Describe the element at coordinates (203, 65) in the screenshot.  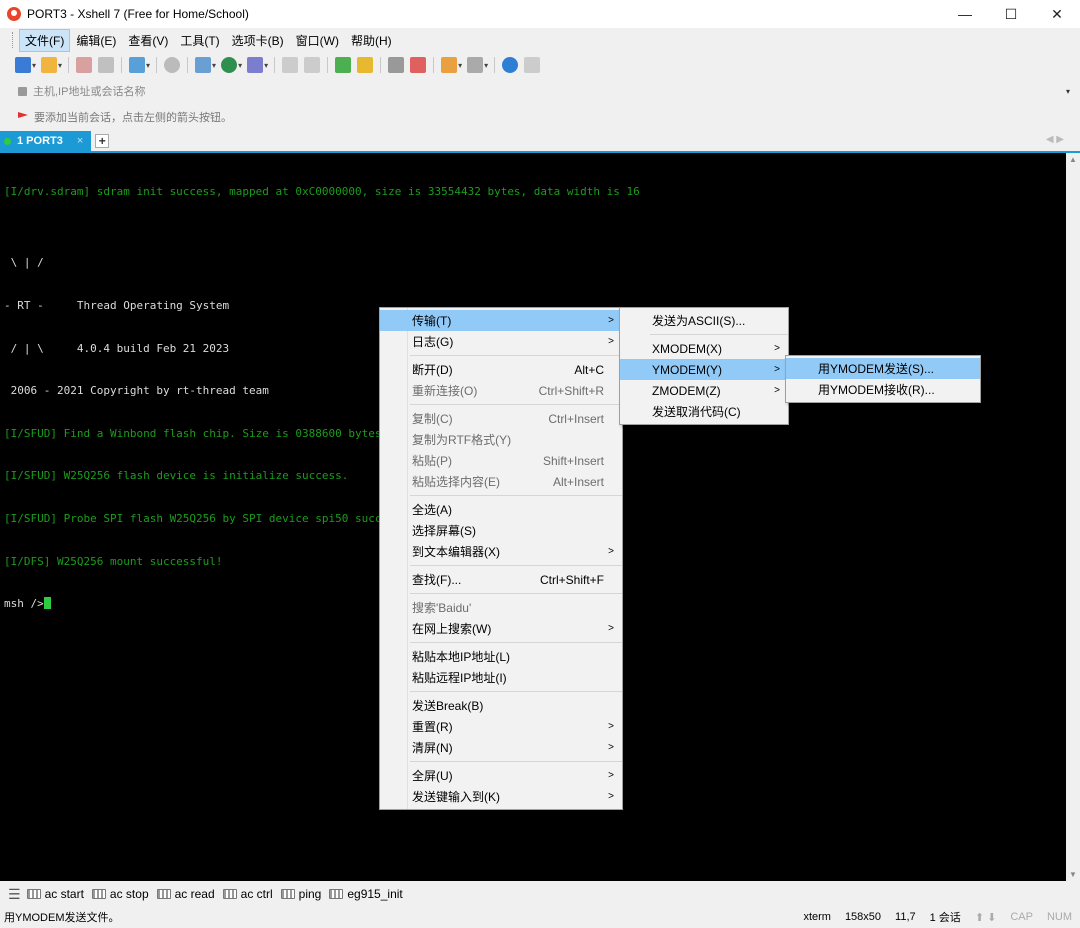
I see `transfer-icon` at that location.